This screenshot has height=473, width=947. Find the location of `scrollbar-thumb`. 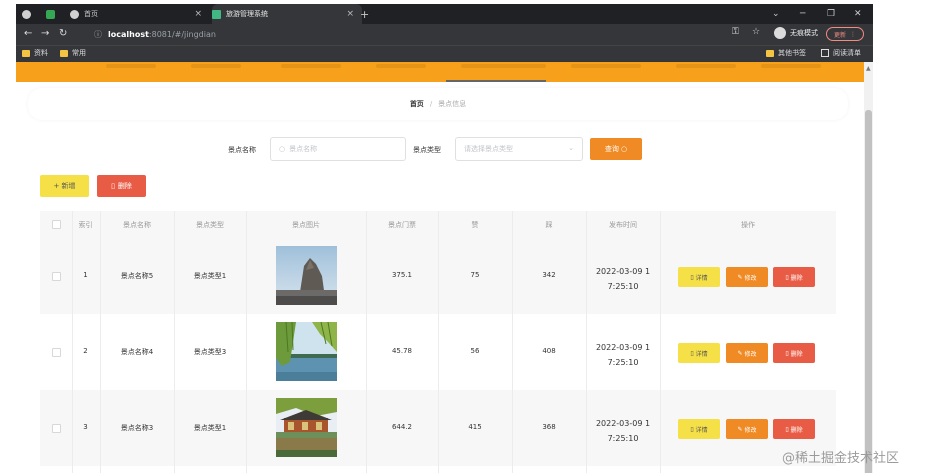

scrollbar-thumb is located at coordinates (868, 291).